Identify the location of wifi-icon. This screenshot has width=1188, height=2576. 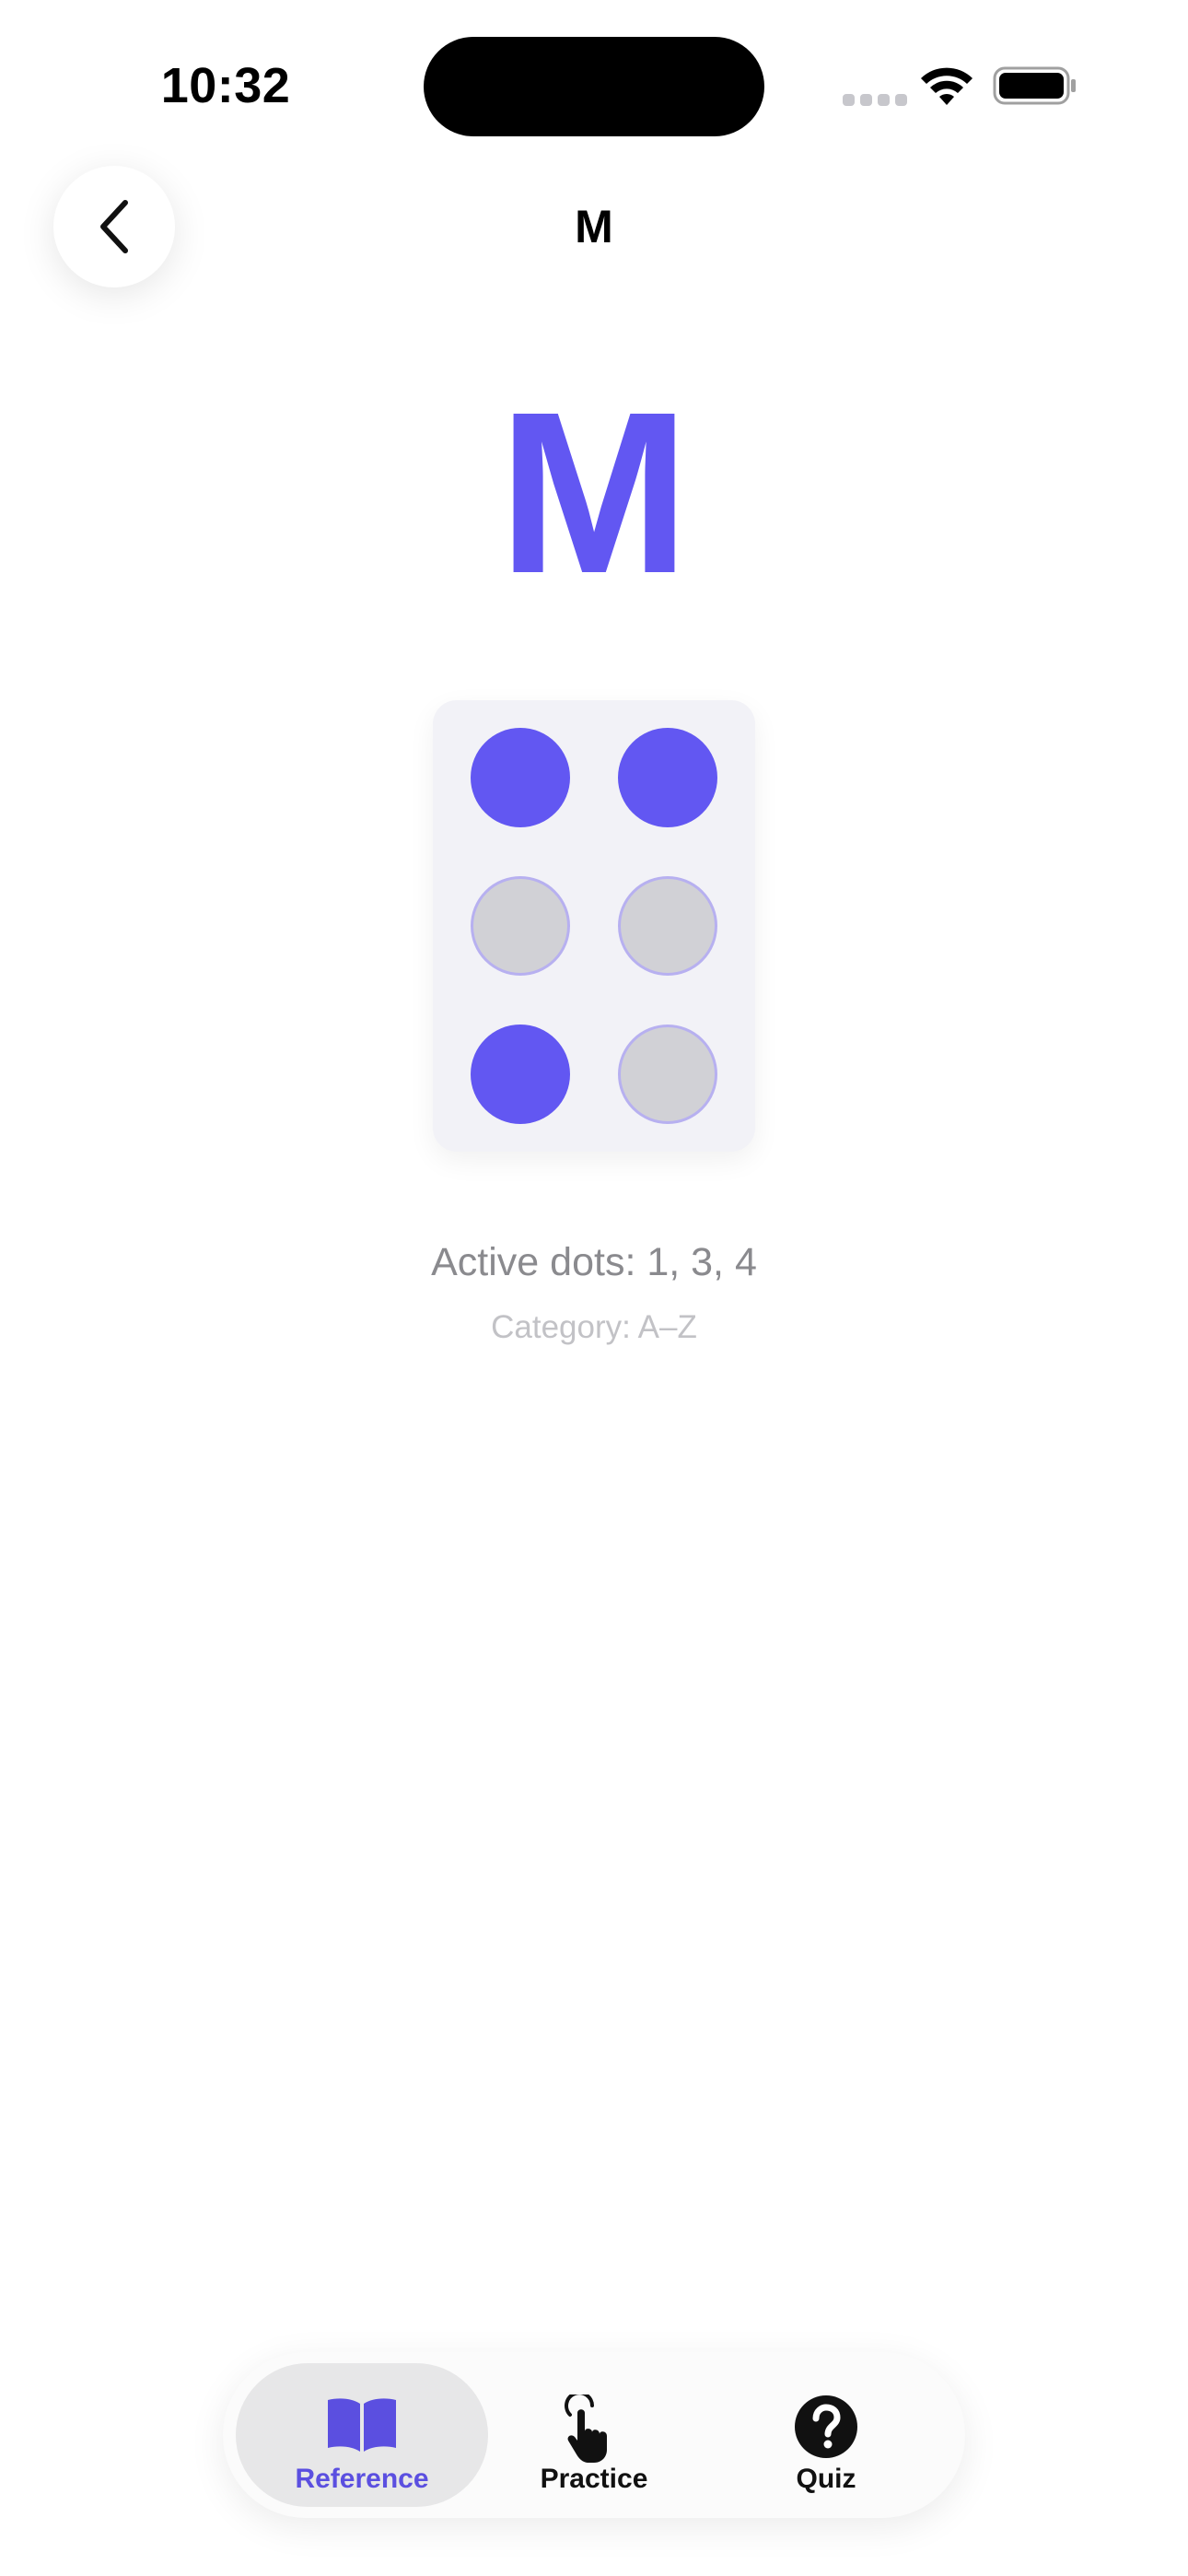
(947, 86).